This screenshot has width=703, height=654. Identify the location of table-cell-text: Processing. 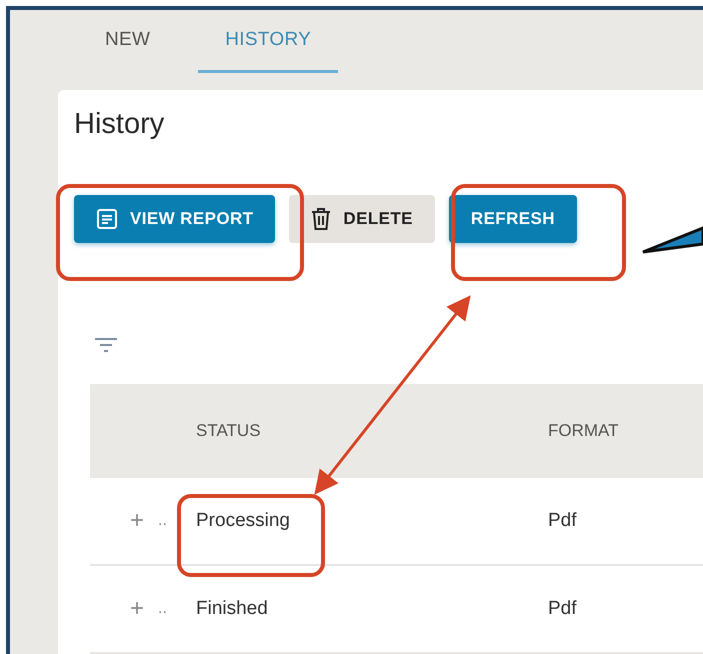
(243, 521).